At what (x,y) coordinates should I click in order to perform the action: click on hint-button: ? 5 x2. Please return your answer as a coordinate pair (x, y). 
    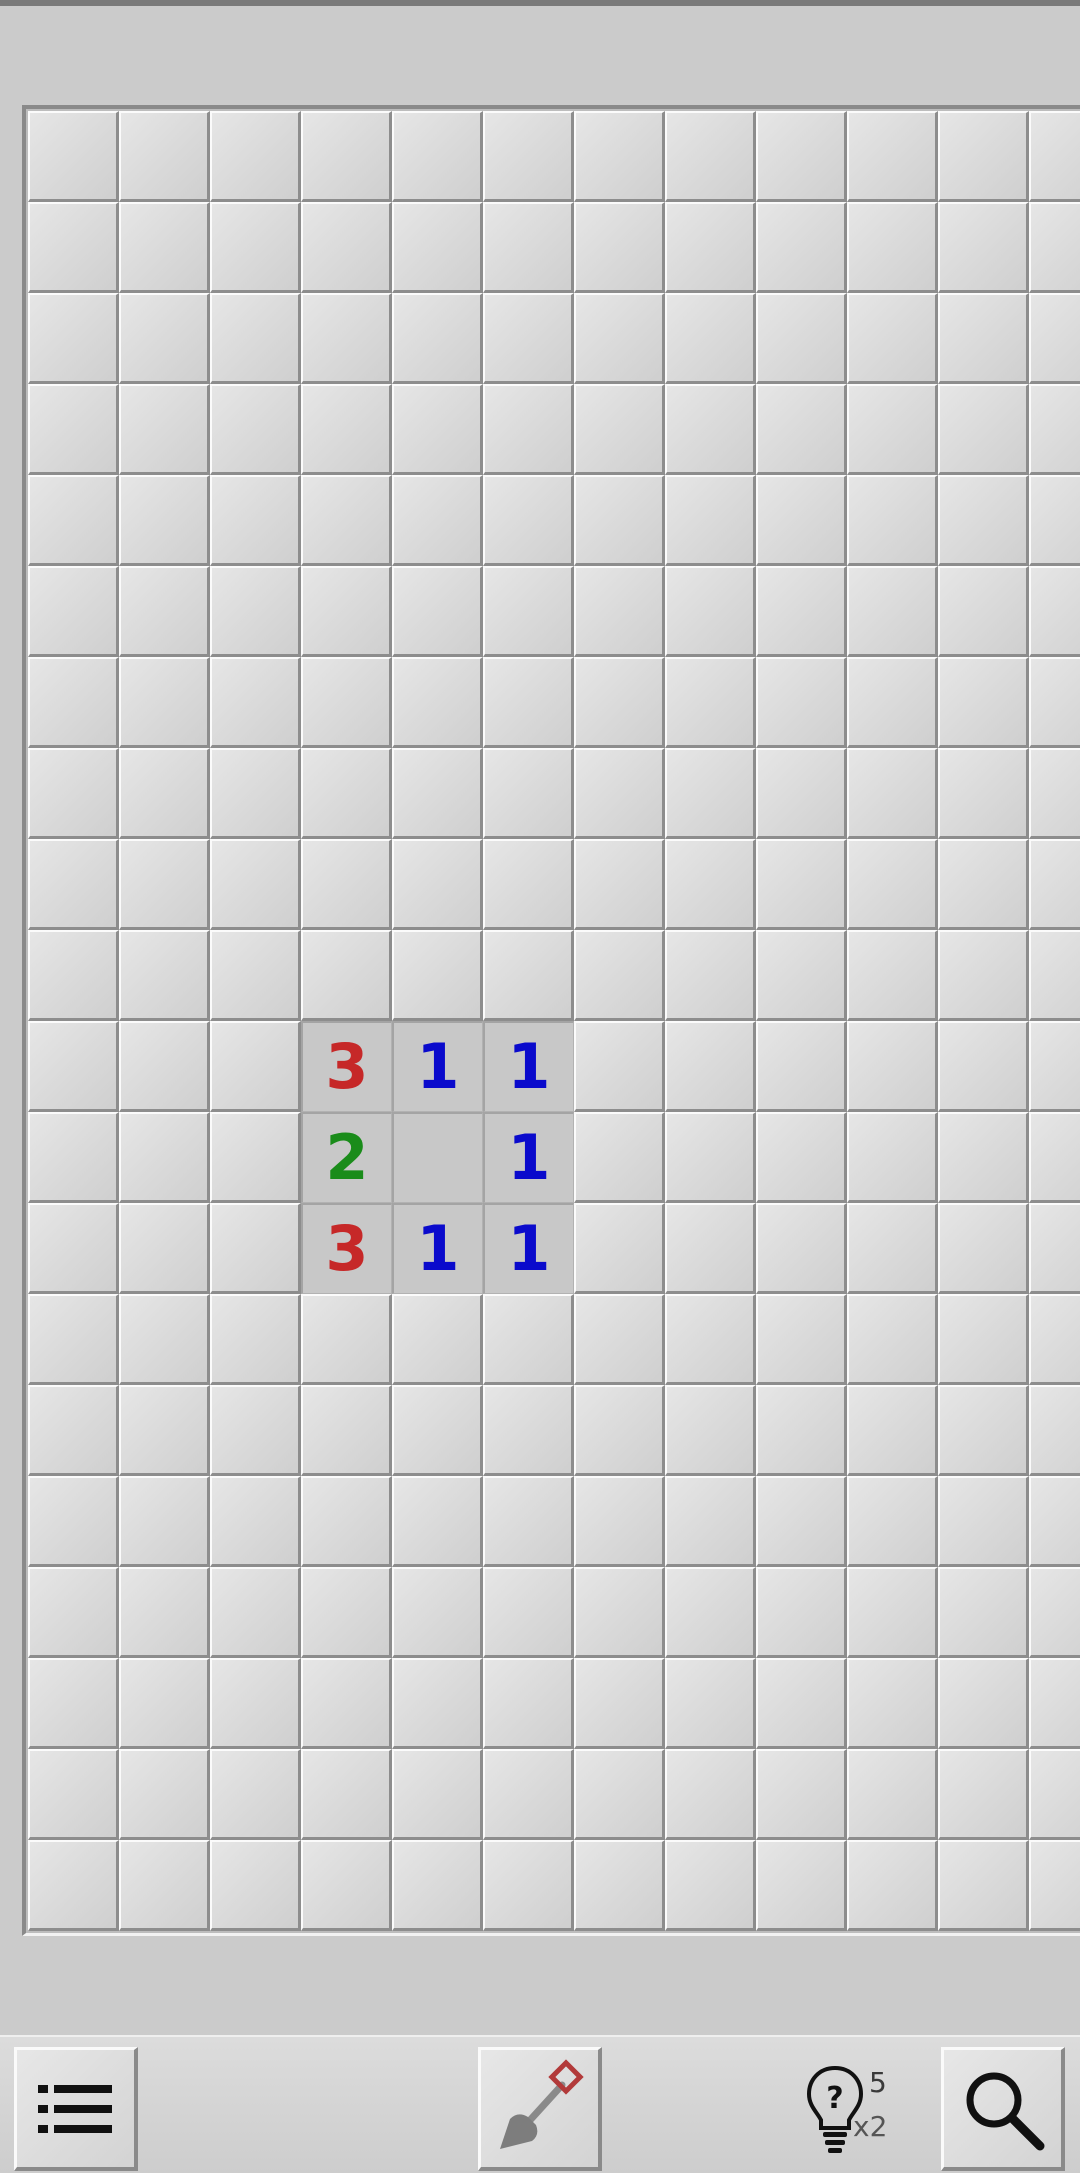
    Looking at the image, I should click on (848, 2110).